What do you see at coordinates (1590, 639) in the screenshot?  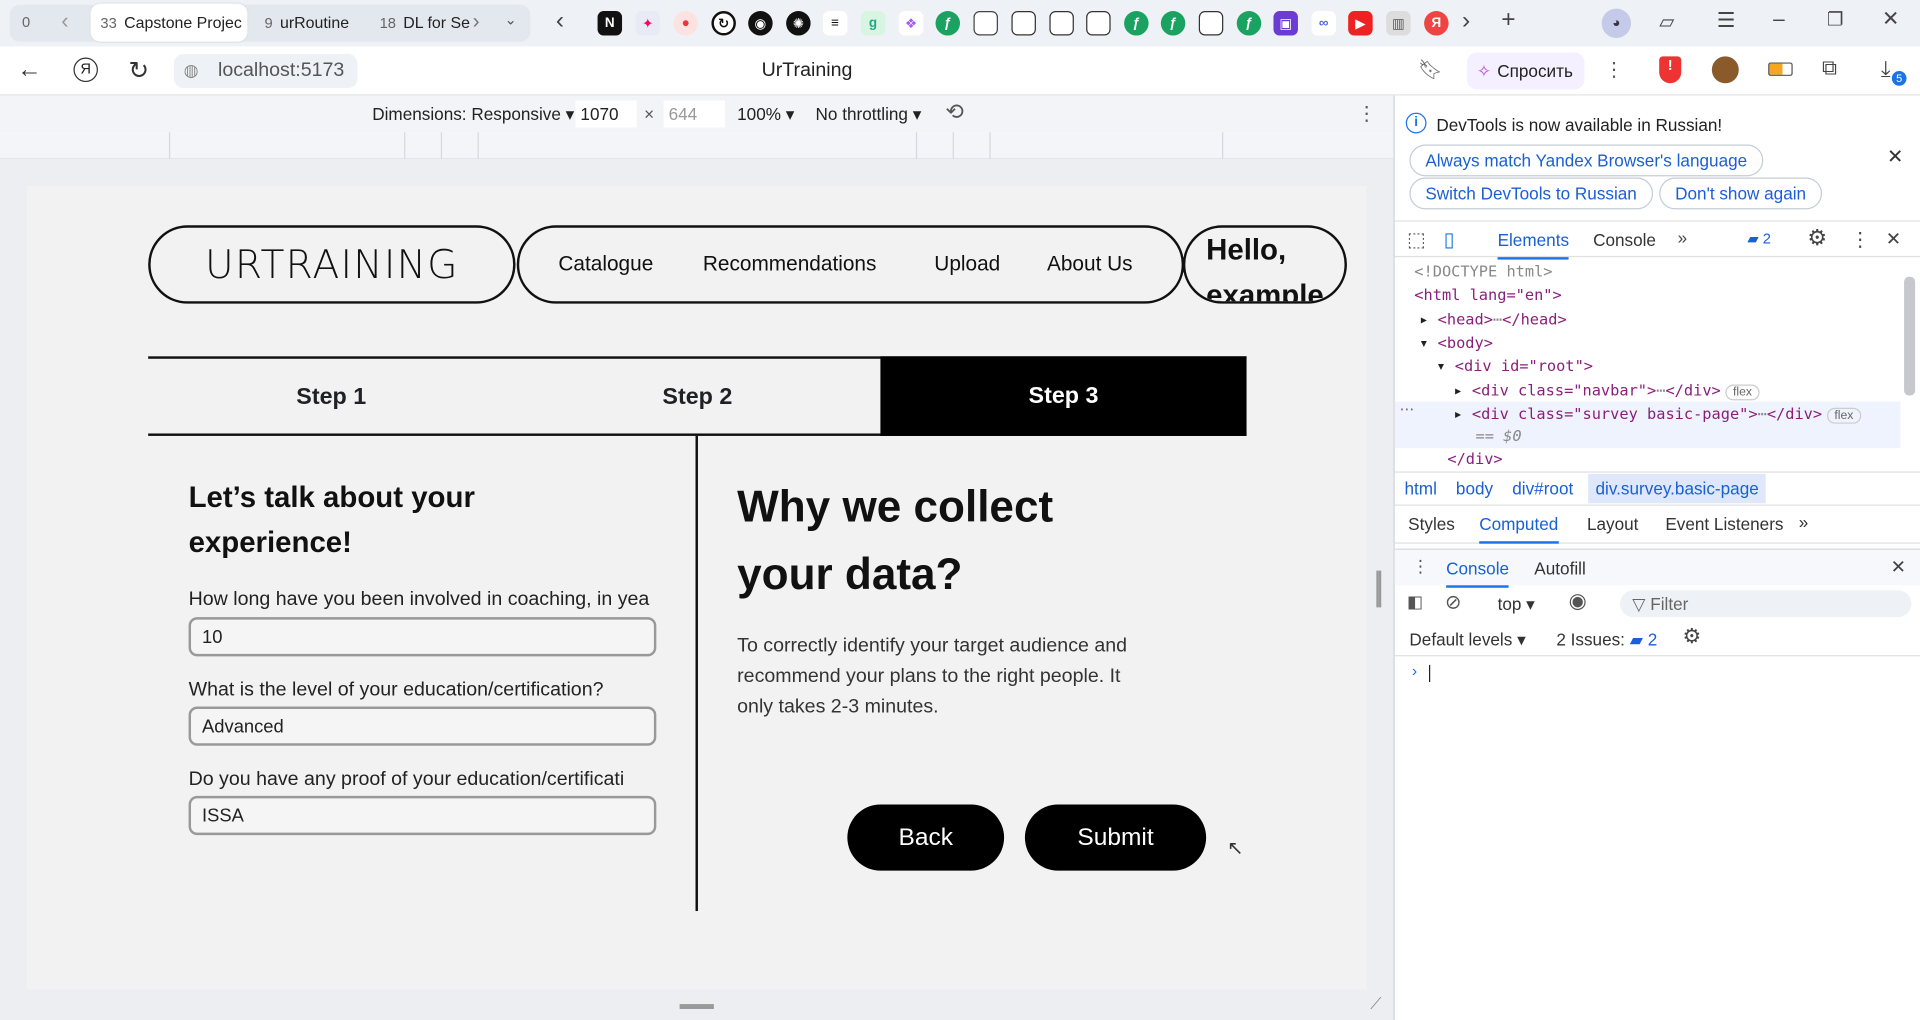 I see `issues-label: 2 Issues:` at bounding box center [1590, 639].